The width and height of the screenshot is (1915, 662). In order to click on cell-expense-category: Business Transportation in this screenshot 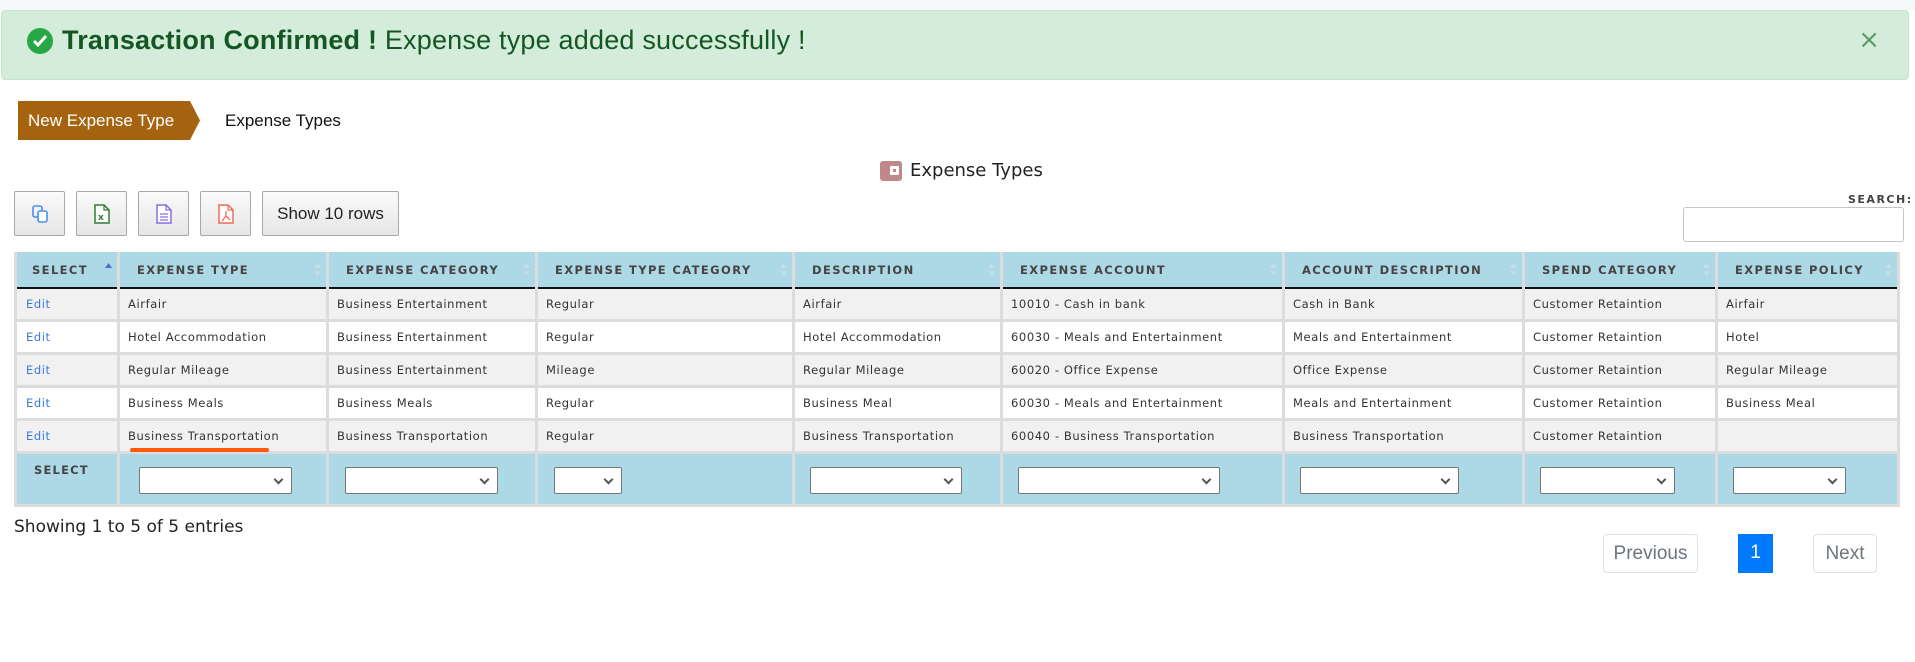, I will do `click(432, 436)`.